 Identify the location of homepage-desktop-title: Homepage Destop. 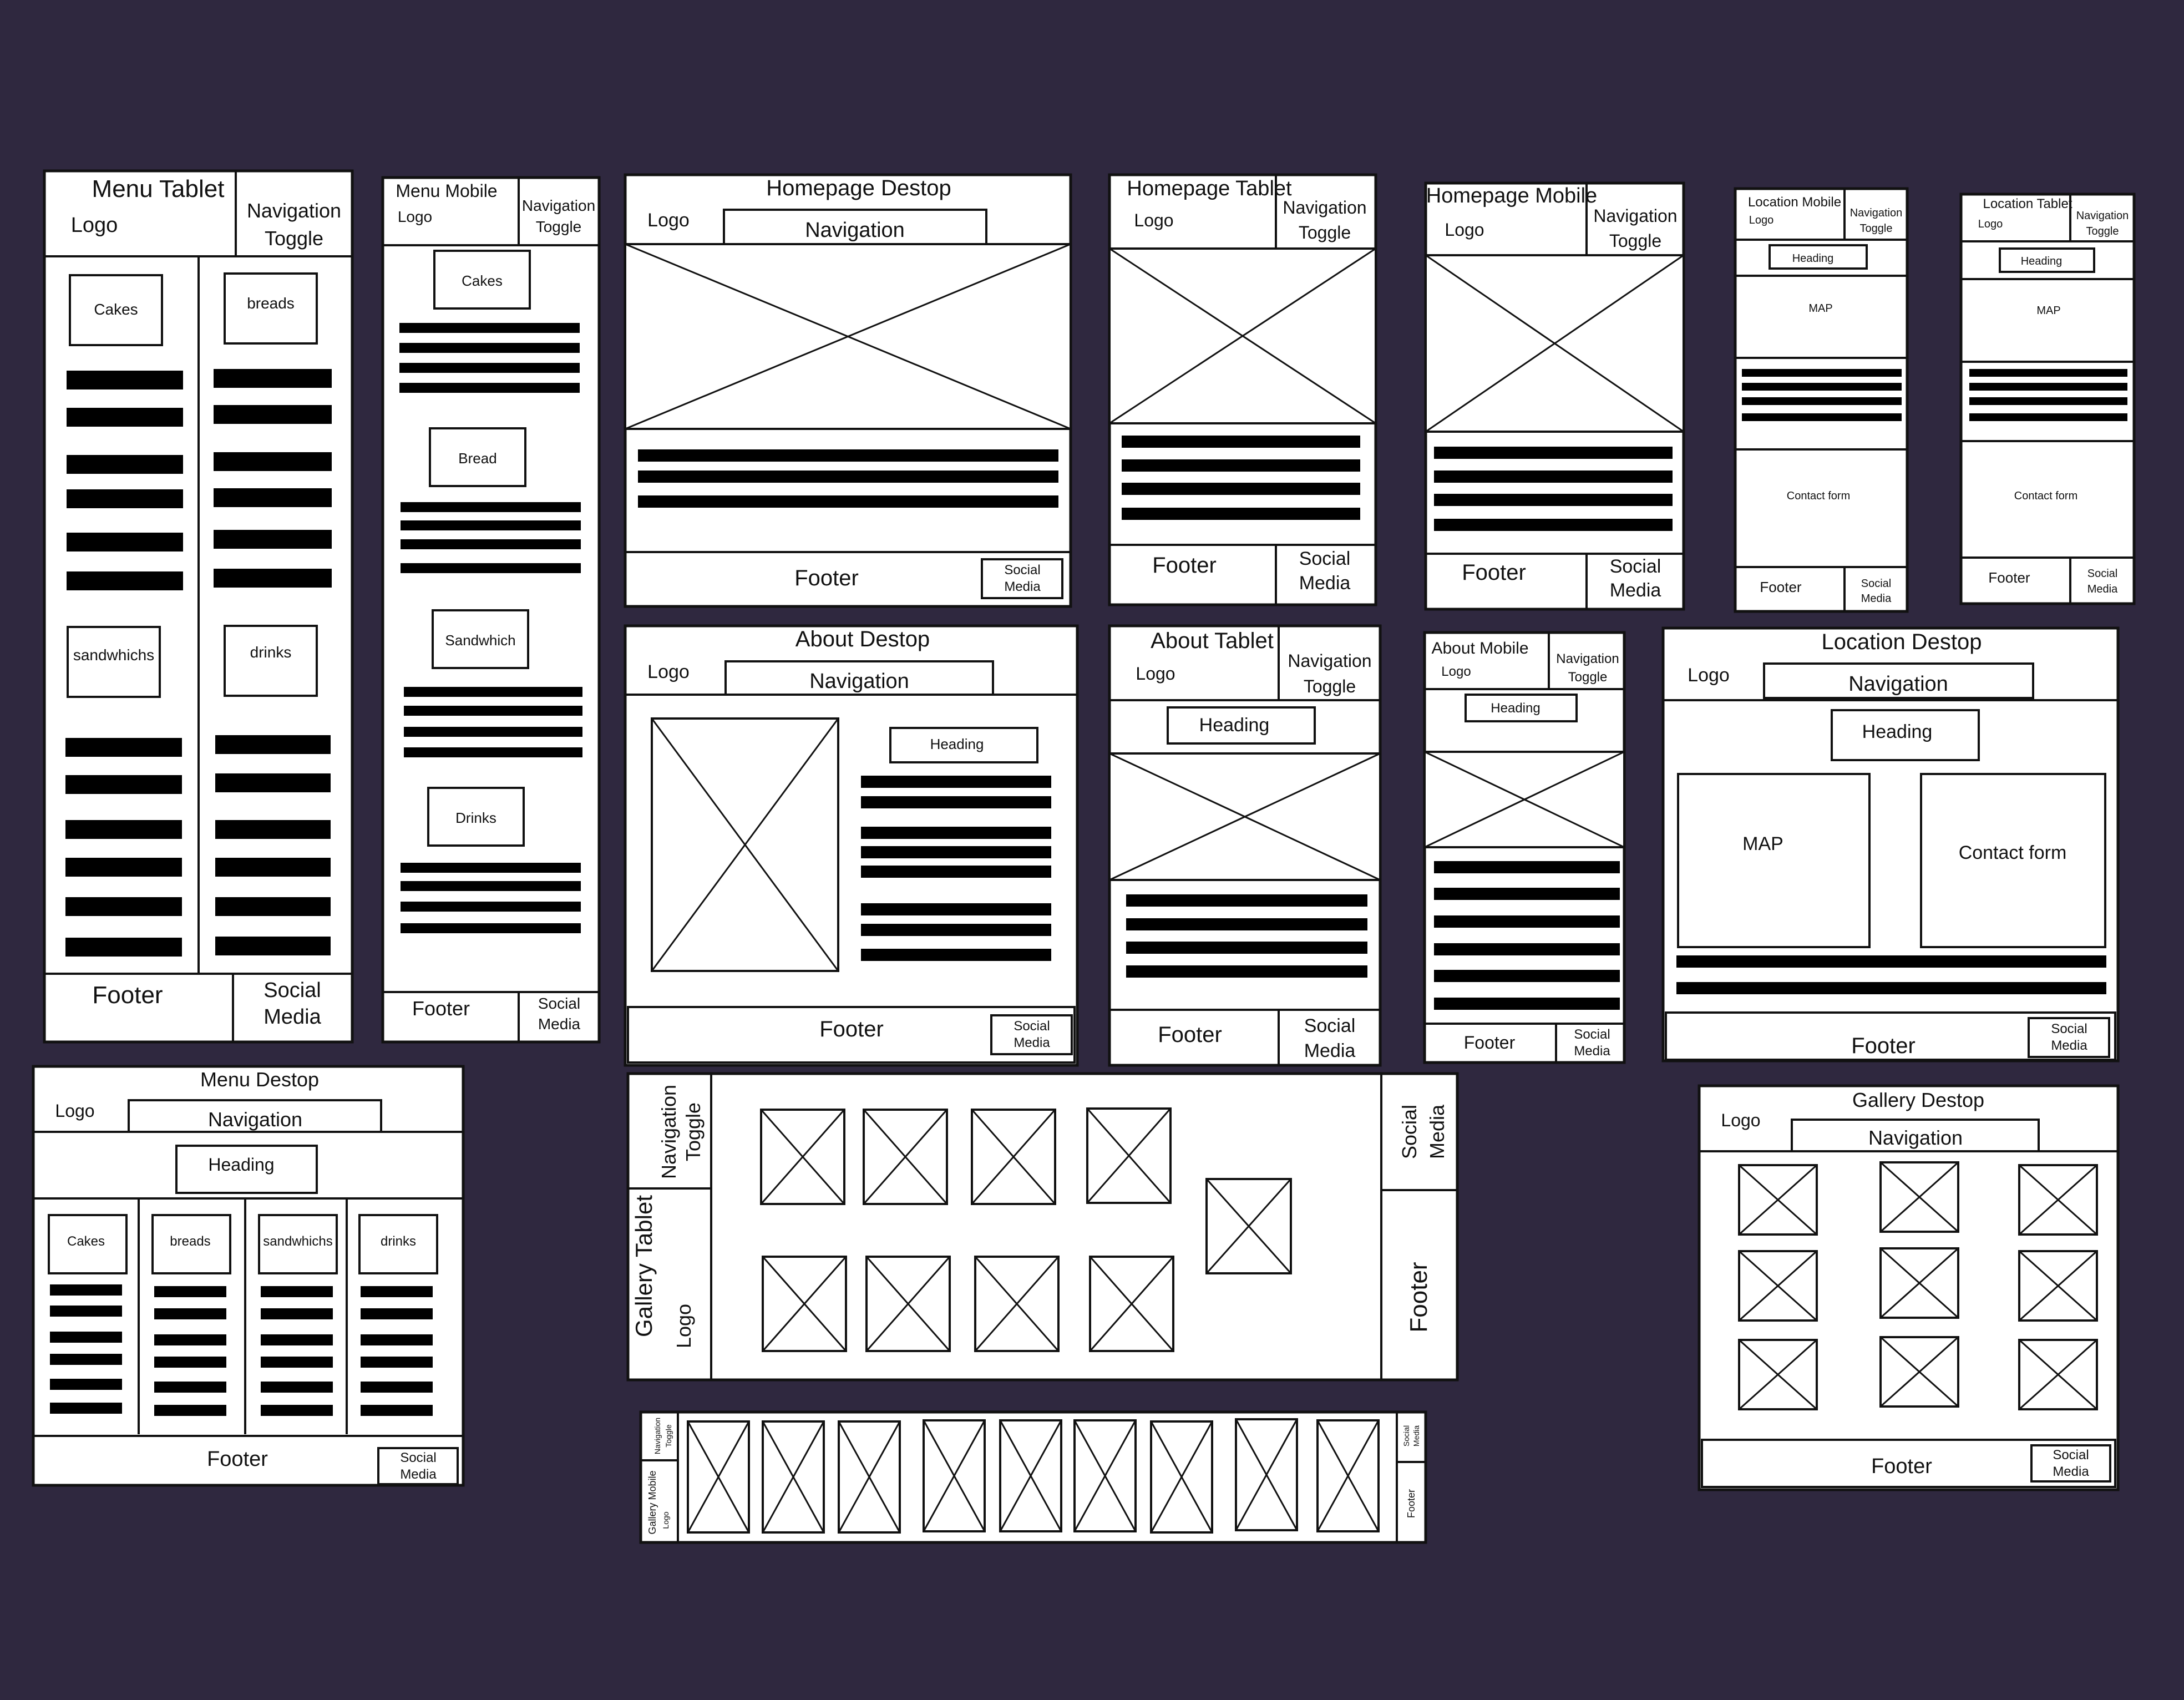
(858, 188).